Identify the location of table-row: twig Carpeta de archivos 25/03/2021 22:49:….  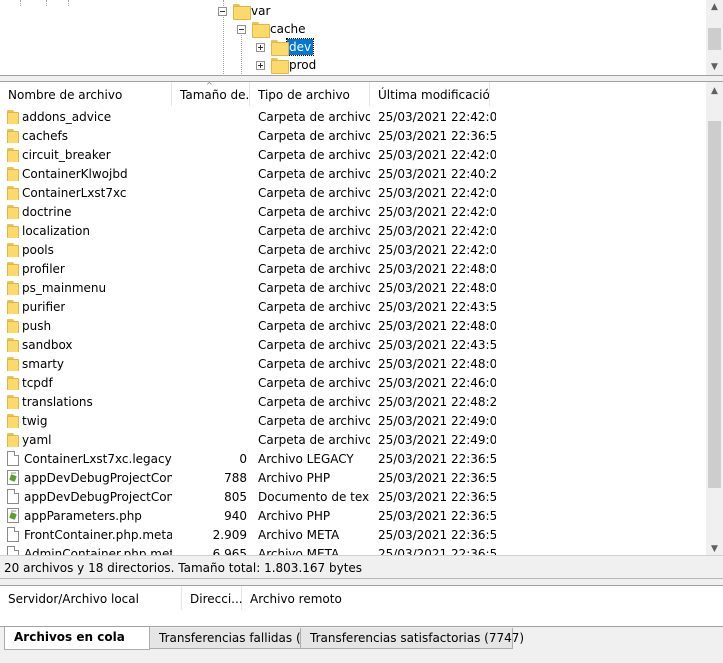
(353, 420).